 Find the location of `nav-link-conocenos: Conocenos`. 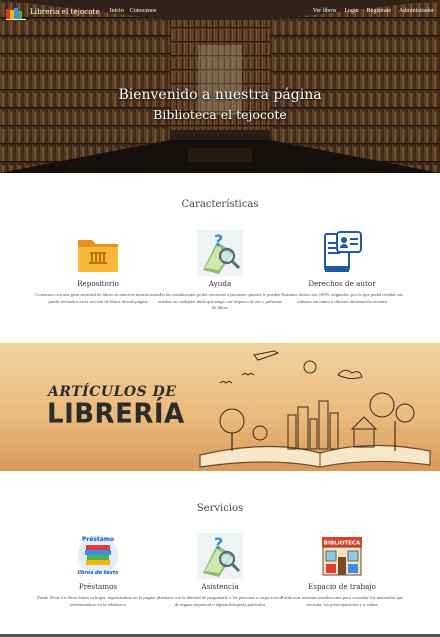

nav-link-conocenos: Conocenos is located at coordinates (143, 11).